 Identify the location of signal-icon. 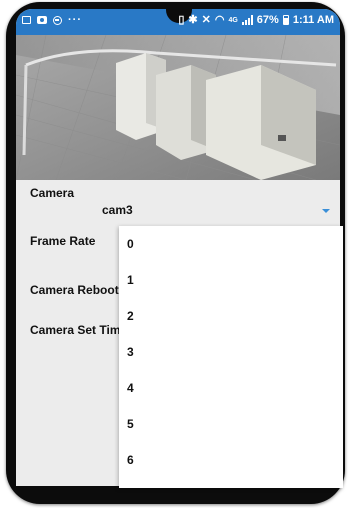
(247, 20).